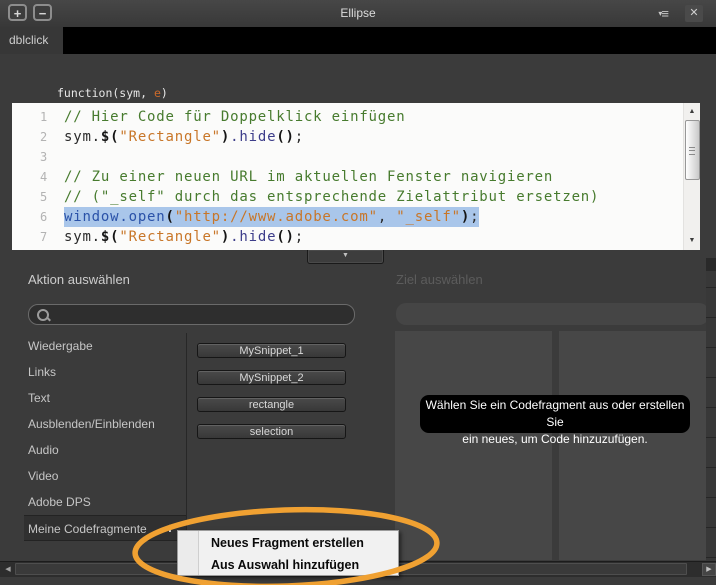 The height and width of the screenshot is (585, 716). I want to click on thumb-grip-icon, so click(692, 151).